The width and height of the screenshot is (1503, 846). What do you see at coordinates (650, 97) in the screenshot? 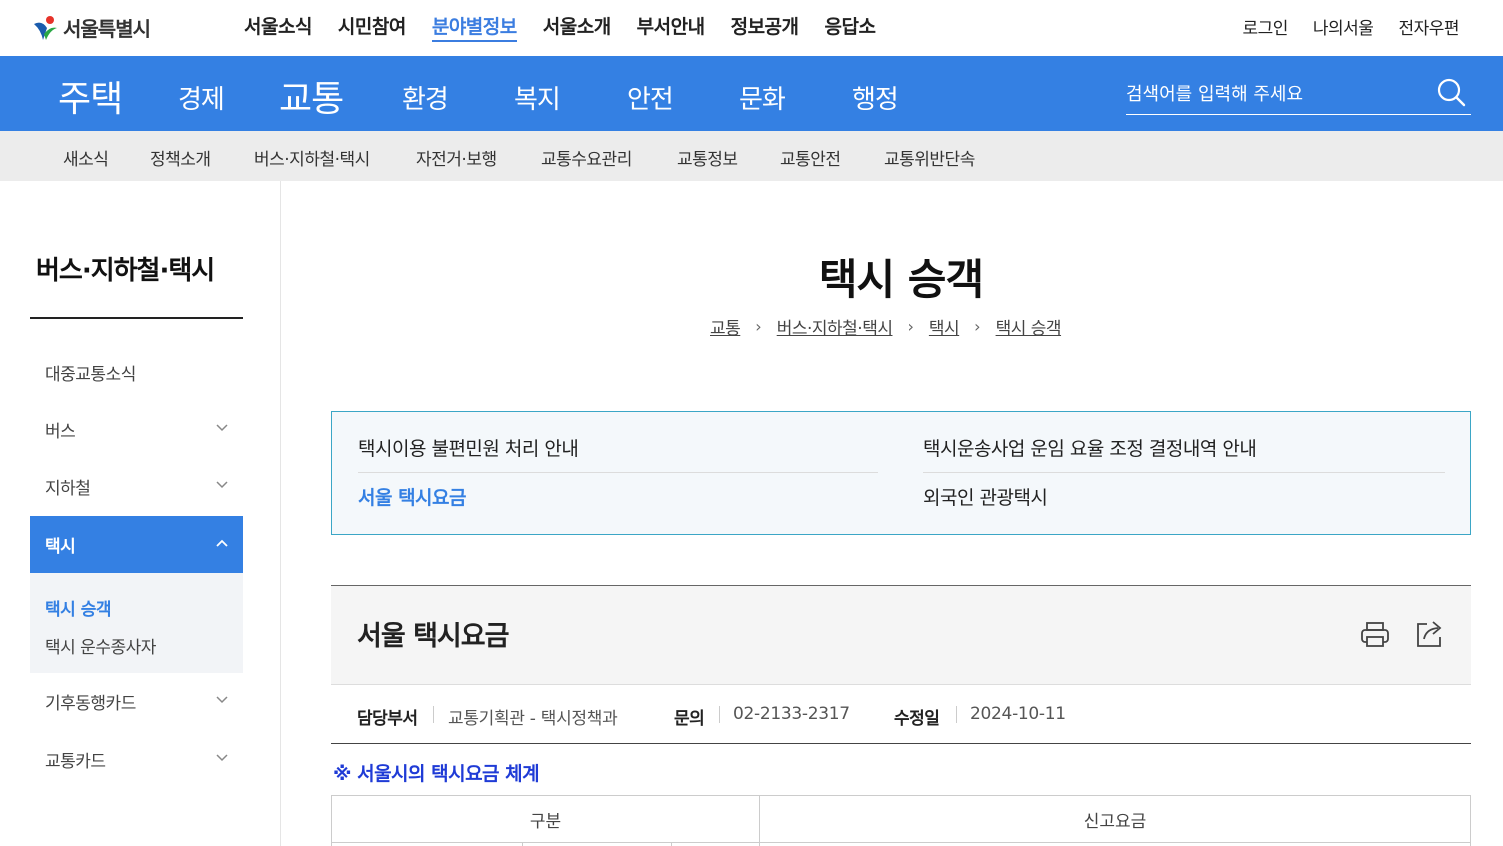
I see `category-safety: 안전` at bounding box center [650, 97].